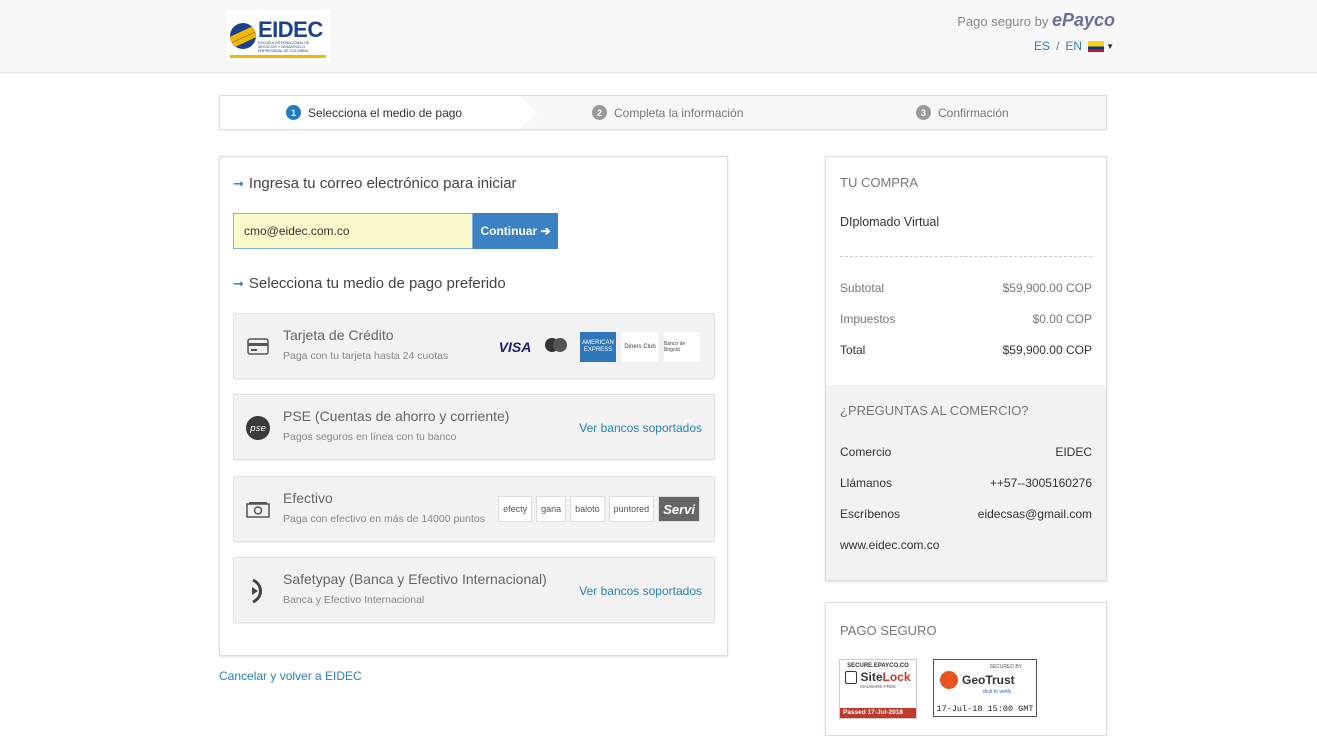 This screenshot has width=1317, height=736. I want to click on mastercard-logo, so click(557, 347).